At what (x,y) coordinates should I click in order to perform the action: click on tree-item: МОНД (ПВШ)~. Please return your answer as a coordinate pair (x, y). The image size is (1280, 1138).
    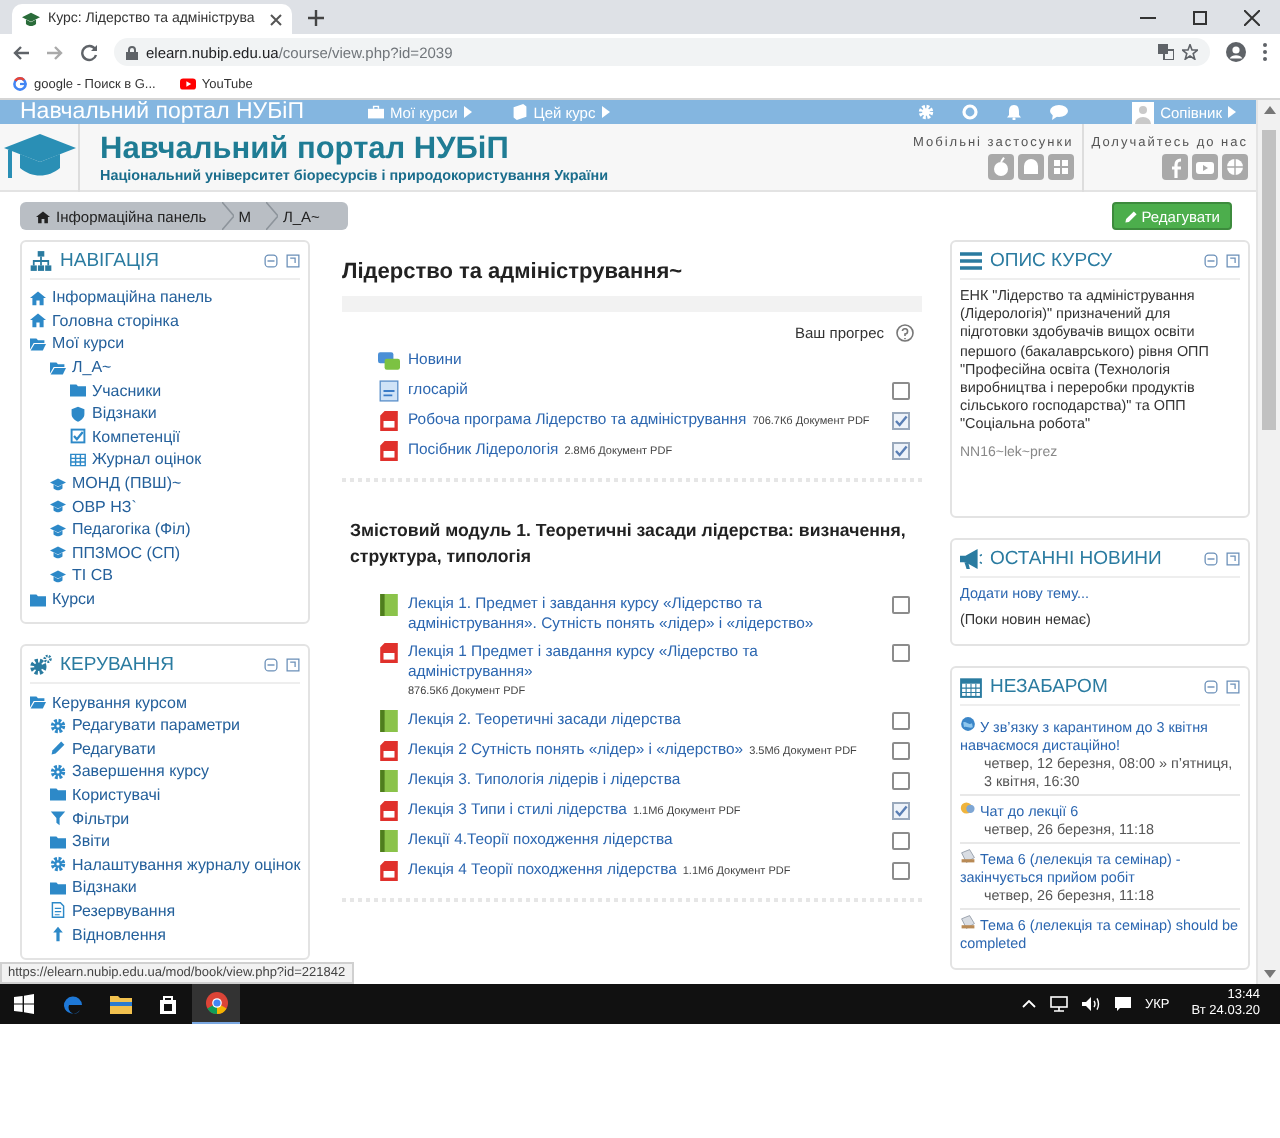
    Looking at the image, I should click on (127, 483).